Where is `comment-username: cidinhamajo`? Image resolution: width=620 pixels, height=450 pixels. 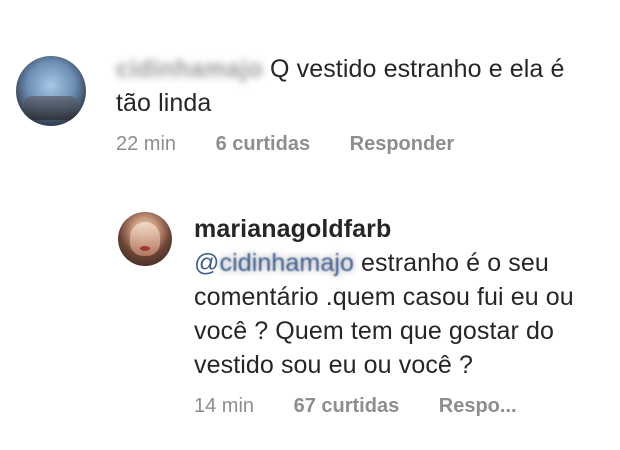 comment-username: cidinhamajo is located at coordinates (189, 69).